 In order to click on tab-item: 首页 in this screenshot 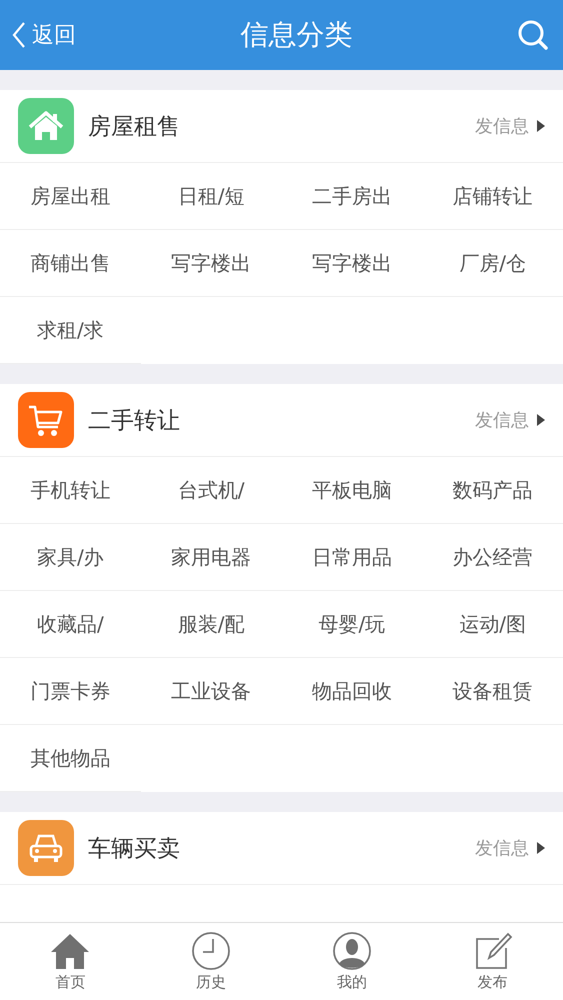, I will do `click(70, 961)`.